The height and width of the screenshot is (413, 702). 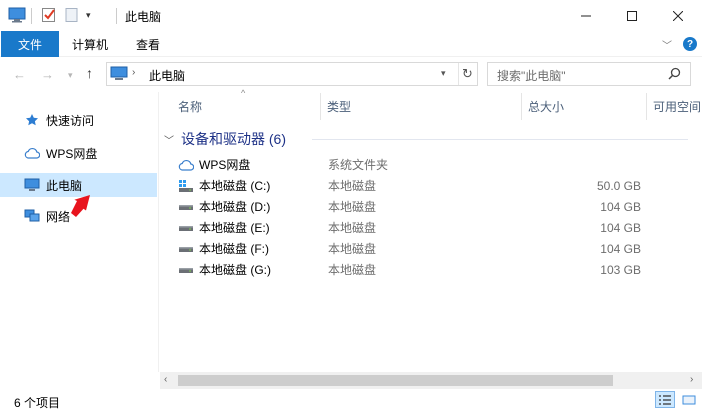 I want to click on sidebar-item-label: 快速访问, so click(x=70, y=120).